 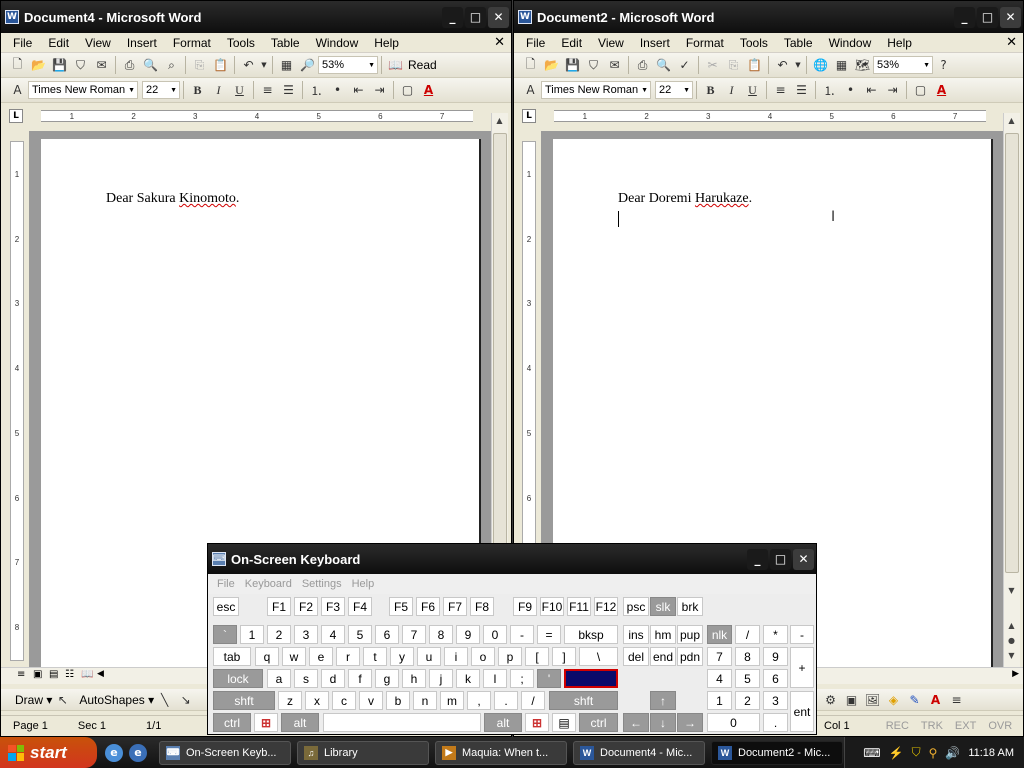 What do you see at coordinates (428, 90) in the screenshot?
I see `font-color-icon: A` at bounding box center [428, 90].